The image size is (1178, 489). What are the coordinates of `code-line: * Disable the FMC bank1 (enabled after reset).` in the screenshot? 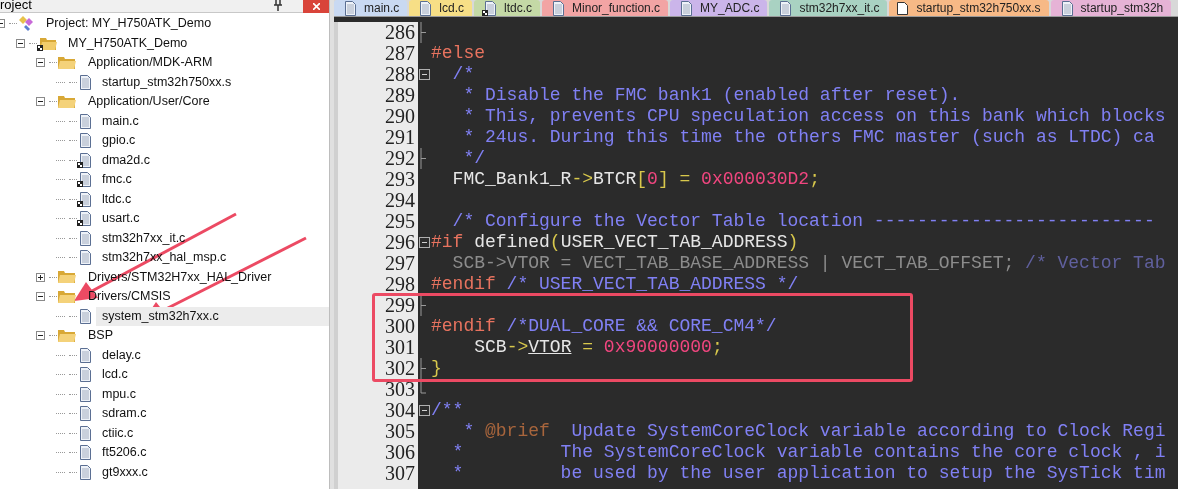 It's located at (711, 95).